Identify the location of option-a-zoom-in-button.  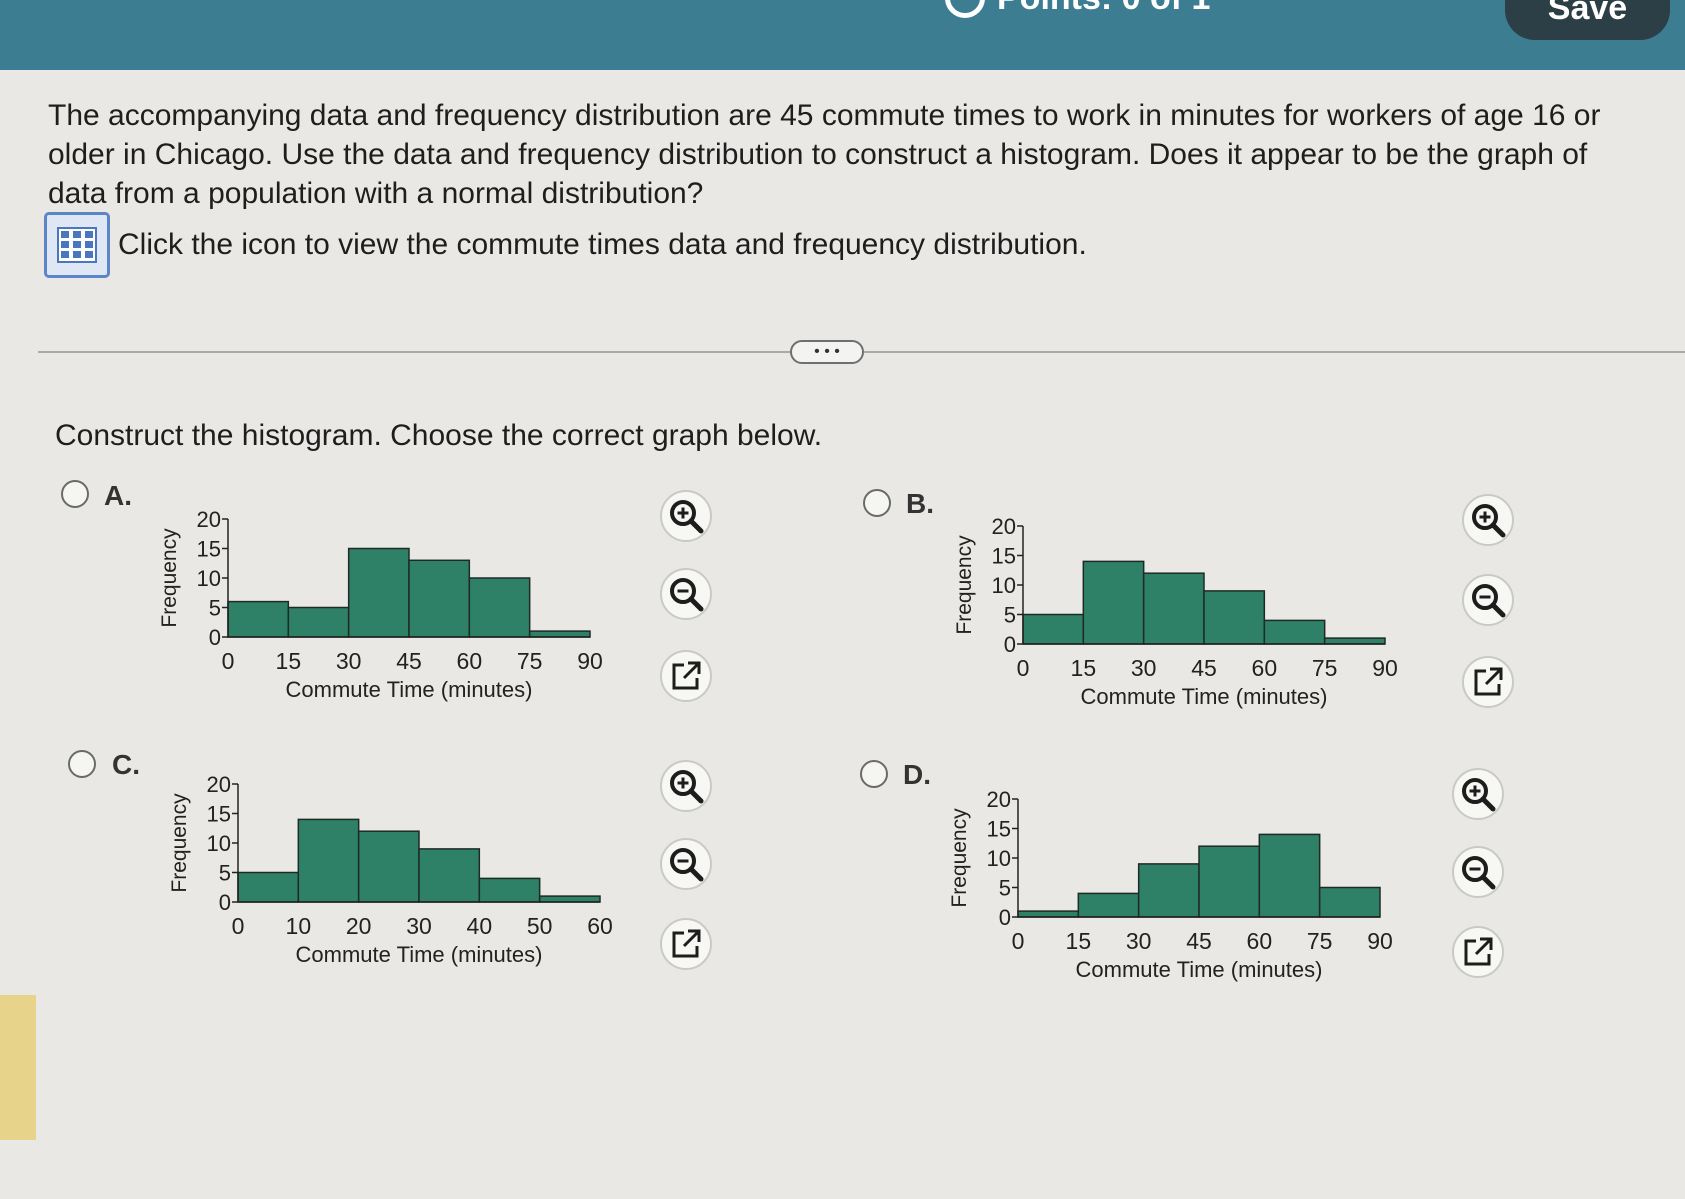
(686, 516).